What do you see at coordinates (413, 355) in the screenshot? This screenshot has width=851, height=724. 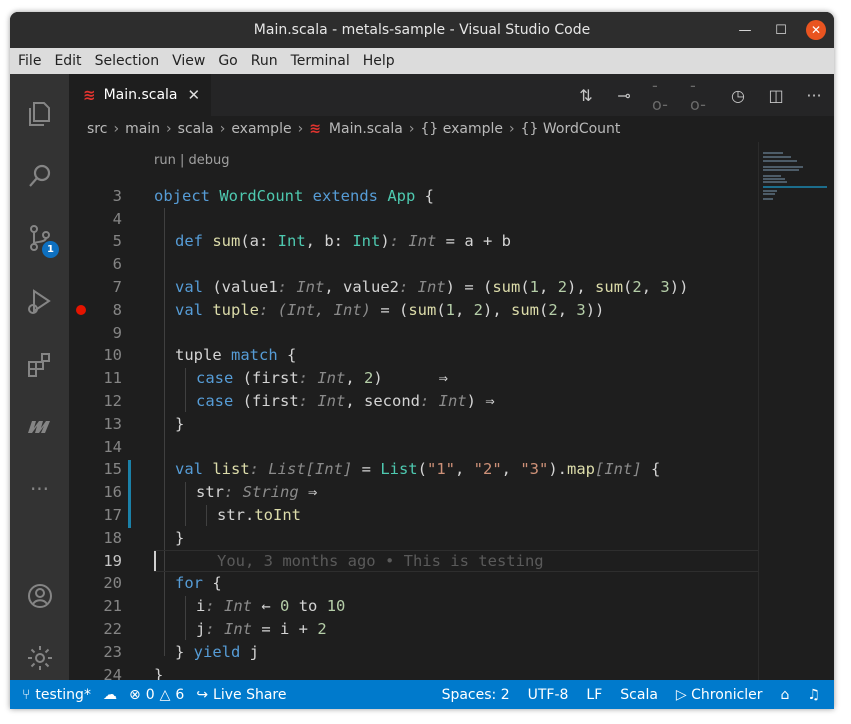 I see `code-line: 10 tuple match {` at bounding box center [413, 355].